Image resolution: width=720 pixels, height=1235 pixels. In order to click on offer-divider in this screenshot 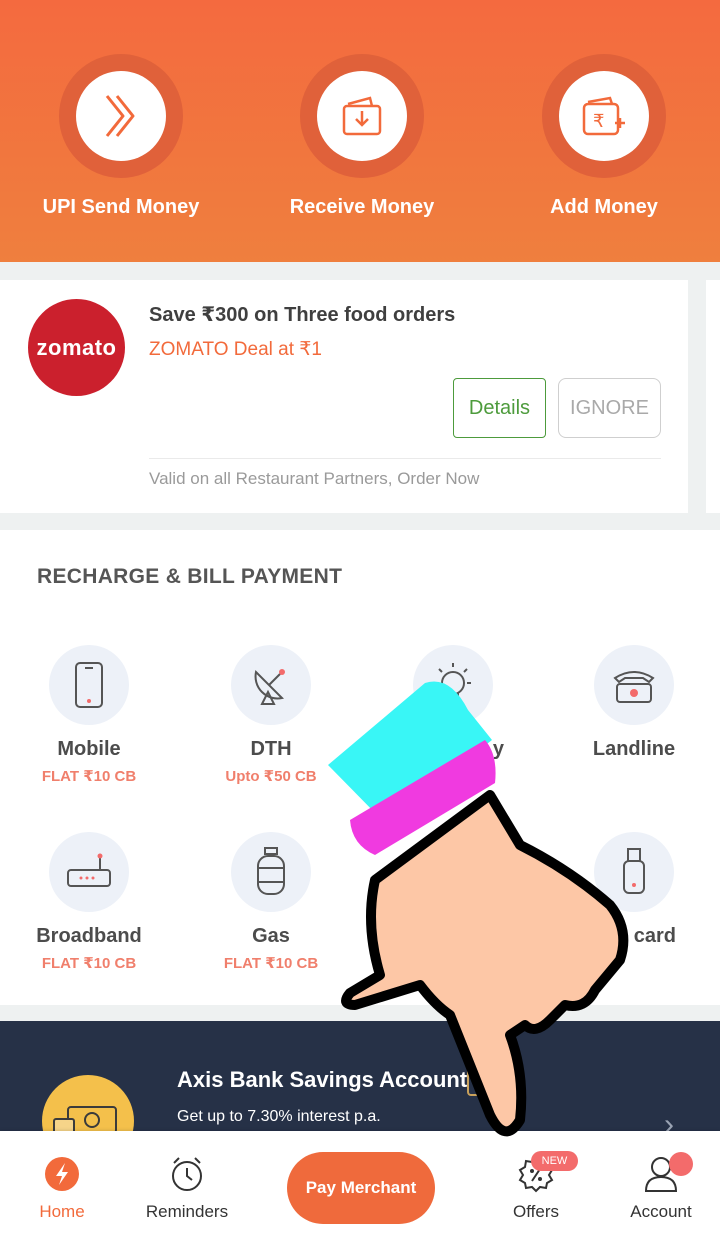, I will do `click(405, 458)`.